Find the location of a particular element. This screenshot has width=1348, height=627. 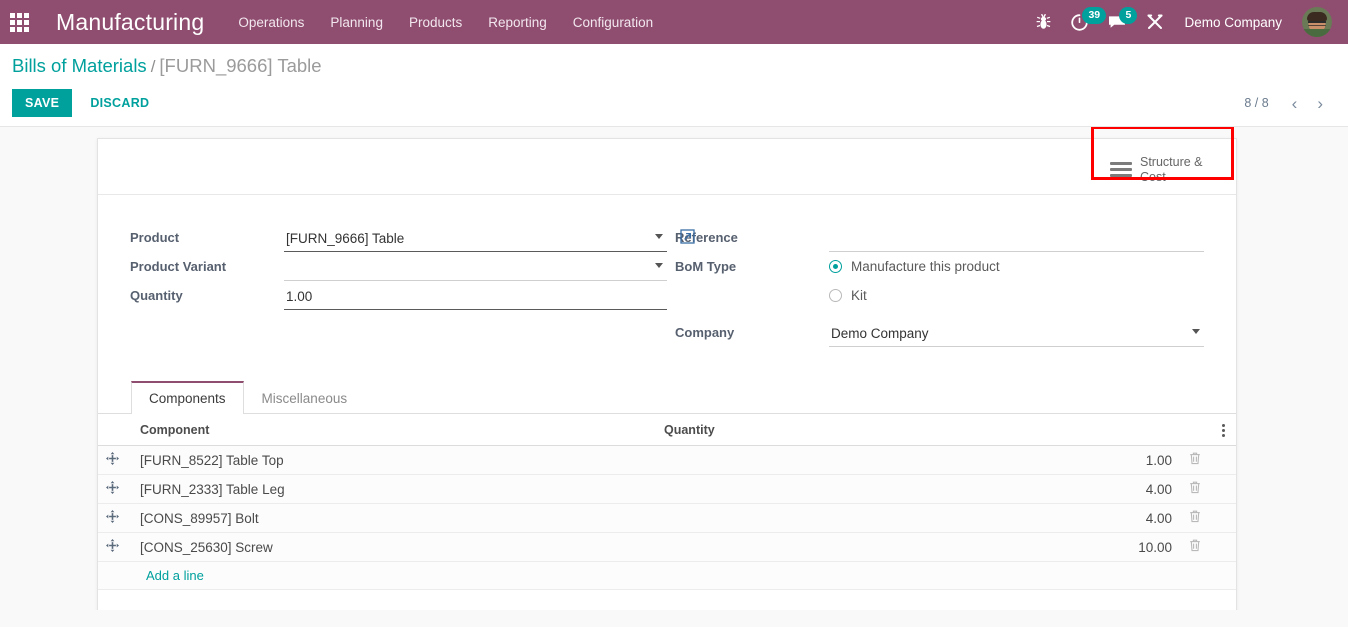

table-row: [FURN_2333] Table Leg 4.00 is located at coordinates (667, 489).